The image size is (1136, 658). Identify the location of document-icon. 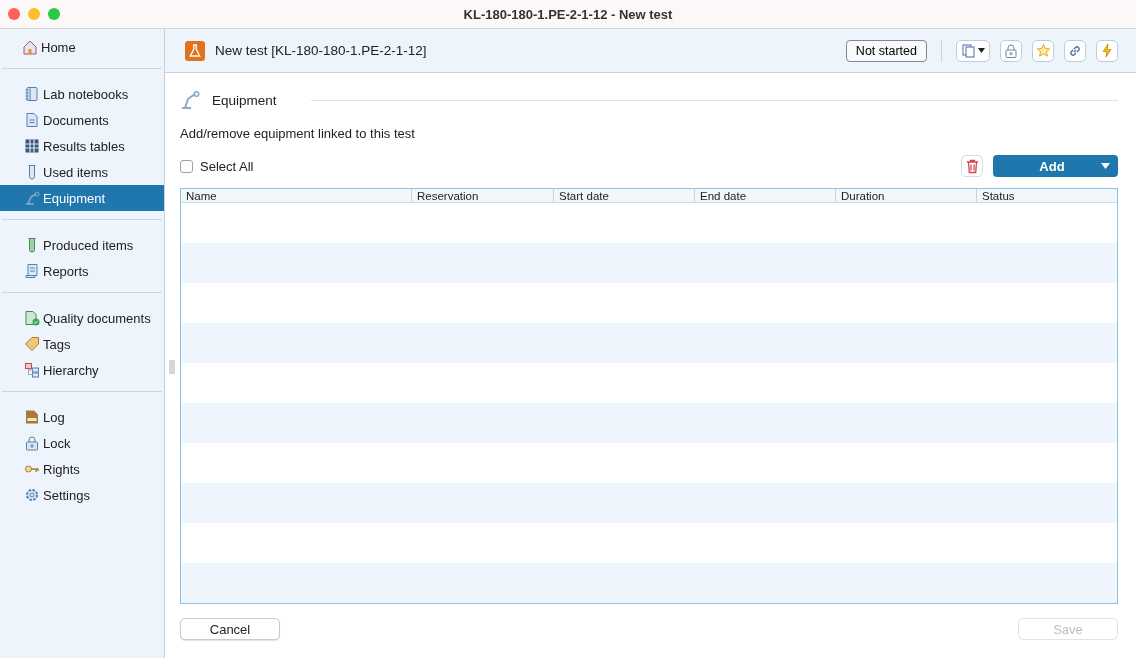
(32, 120).